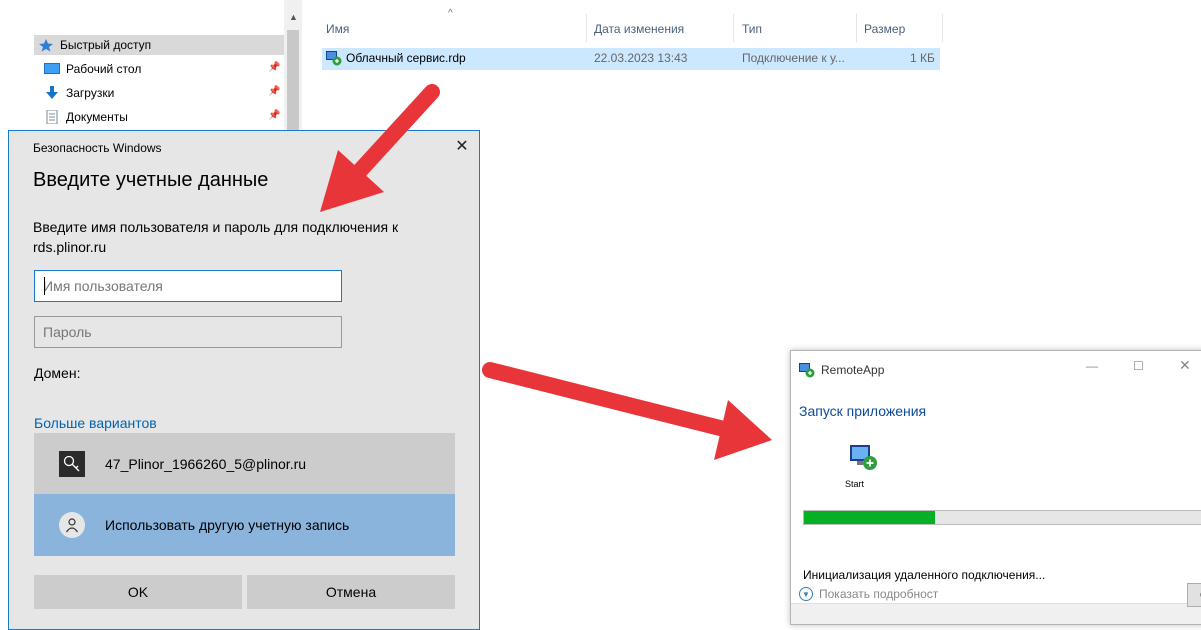 The height and width of the screenshot is (630, 1201). I want to click on remoteapp-footer, so click(996, 613).